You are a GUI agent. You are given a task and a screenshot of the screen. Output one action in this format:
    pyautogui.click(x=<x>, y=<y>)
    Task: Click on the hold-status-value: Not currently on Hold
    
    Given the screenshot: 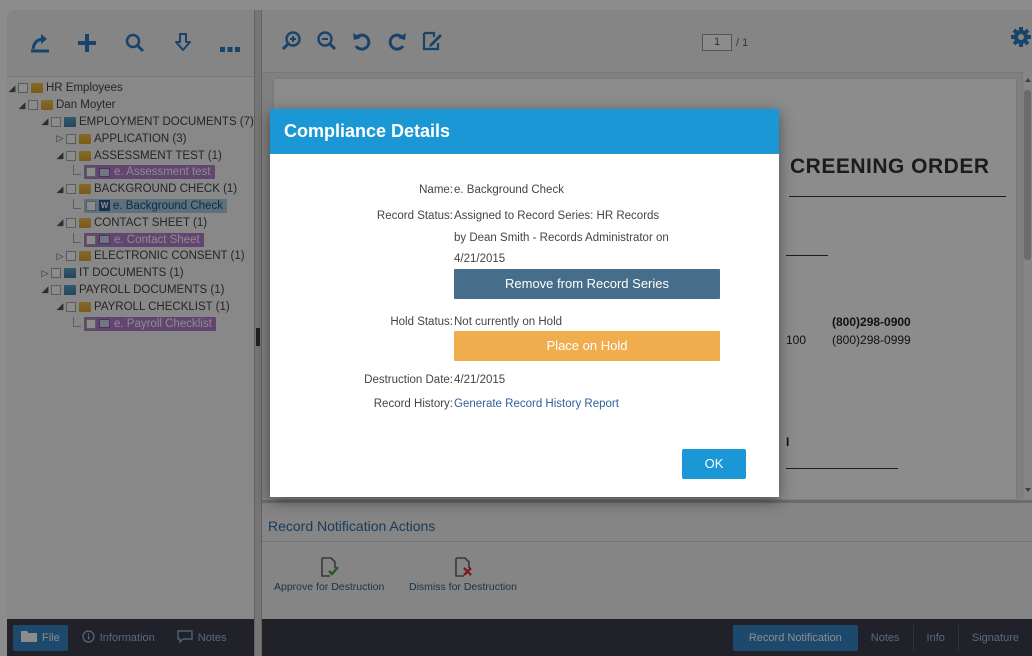 What is the action you would take?
    pyautogui.click(x=508, y=322)
    